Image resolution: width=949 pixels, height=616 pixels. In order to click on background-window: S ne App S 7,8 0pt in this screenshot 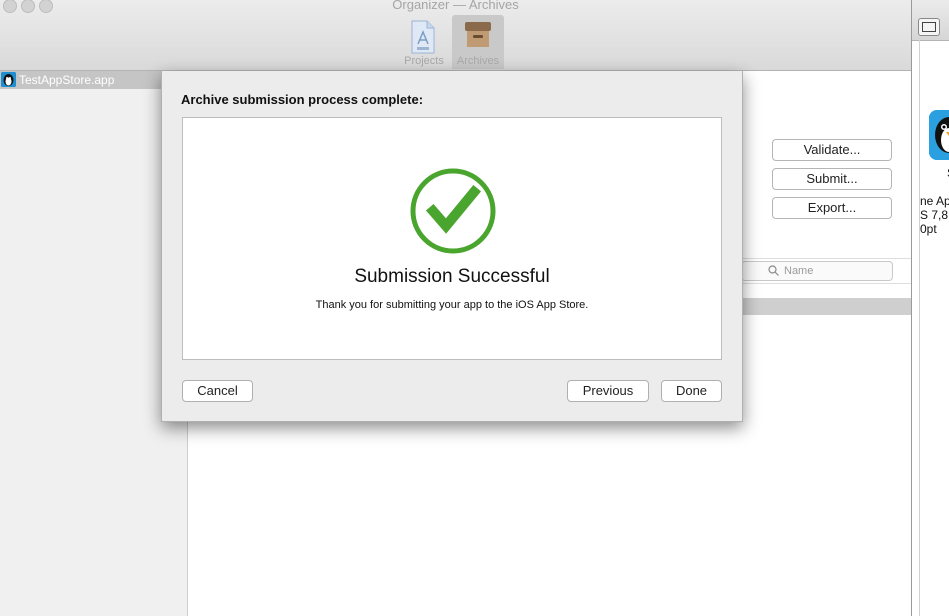, I will do `click(930, 308)`.